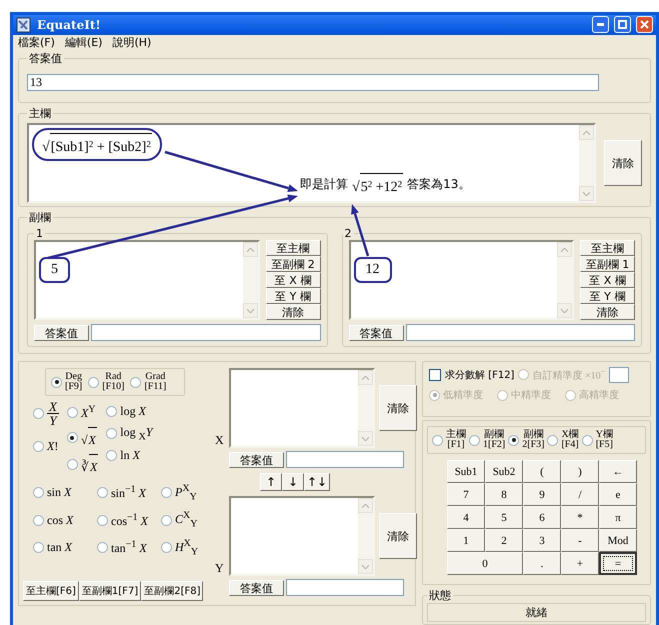 Image resolution: width=659 pixels, height=625 pixels. I want to click on keypad-key: Sub1, so click(466, 471).